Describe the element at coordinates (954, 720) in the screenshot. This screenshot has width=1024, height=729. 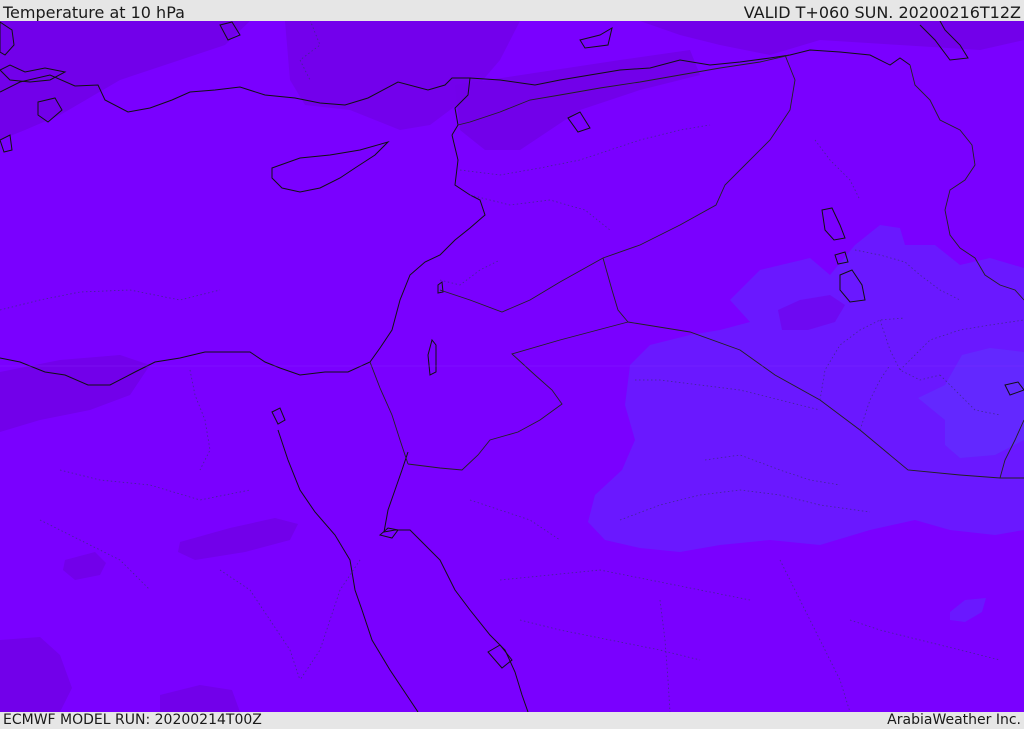
I see `credit-label: ArabiaWeather Inc.` at that location.